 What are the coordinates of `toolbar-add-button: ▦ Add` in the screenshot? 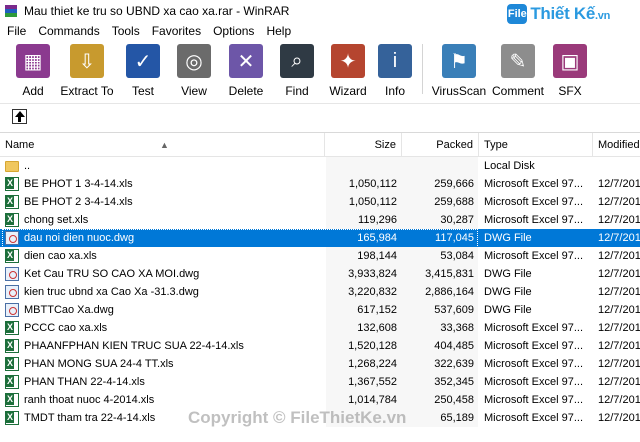 It's located at (33, 70).